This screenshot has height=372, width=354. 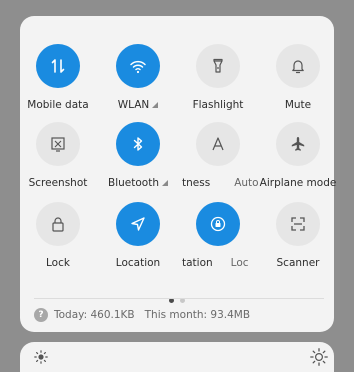 I want to click on tile-mute: Mute, so click(x=298, y=78).